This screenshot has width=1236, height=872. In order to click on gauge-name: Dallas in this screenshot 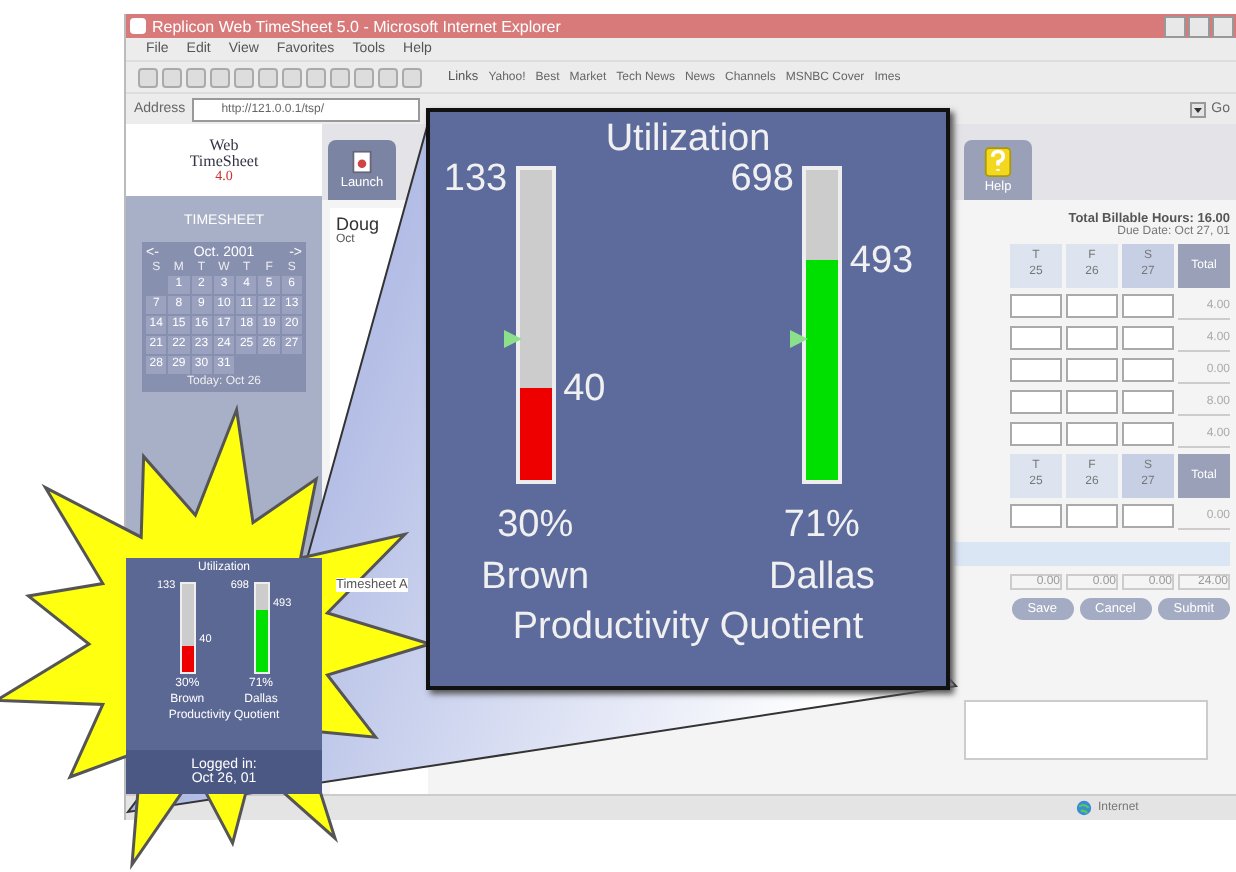, I will do `click(822, 577)`.